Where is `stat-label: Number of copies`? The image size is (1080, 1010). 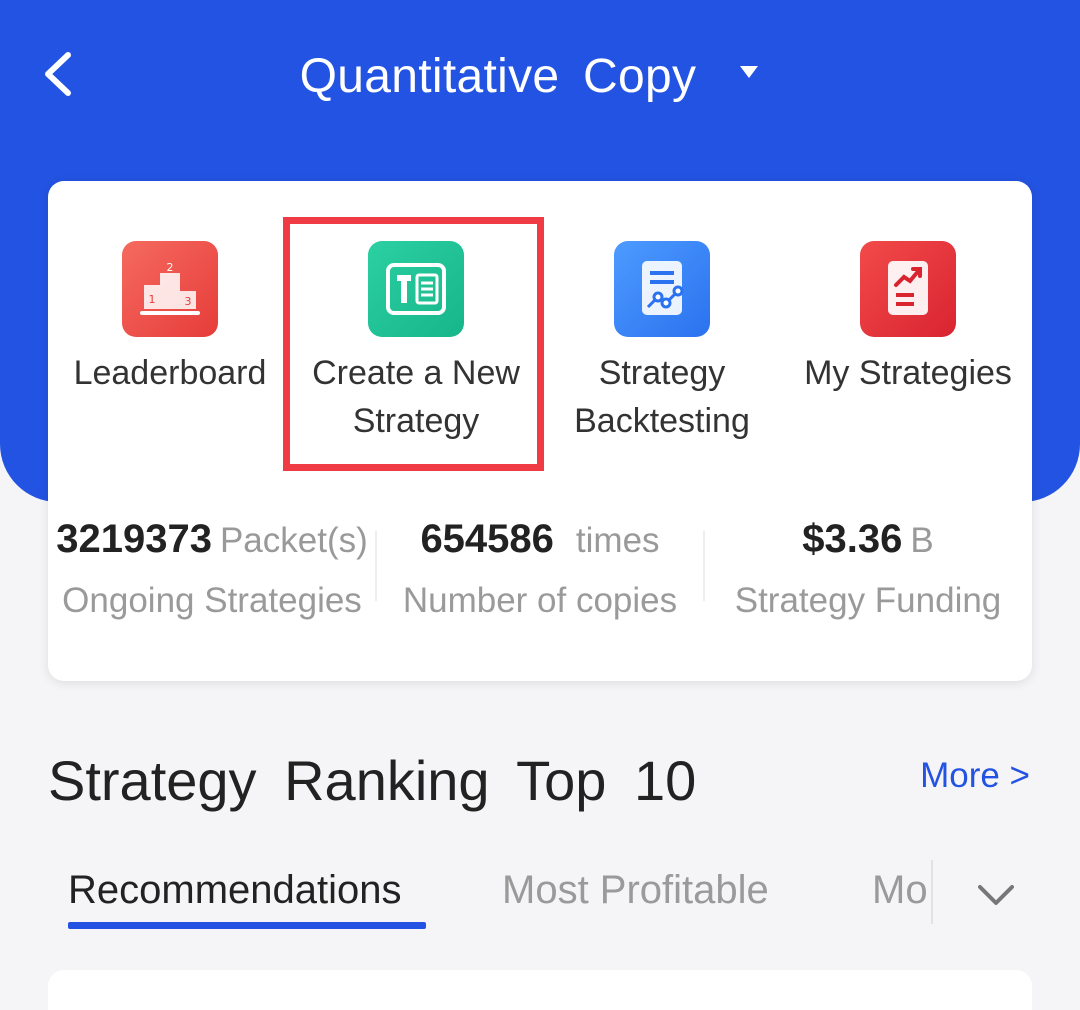 stat-label: Number of copies is located at coordinates (540, 600).